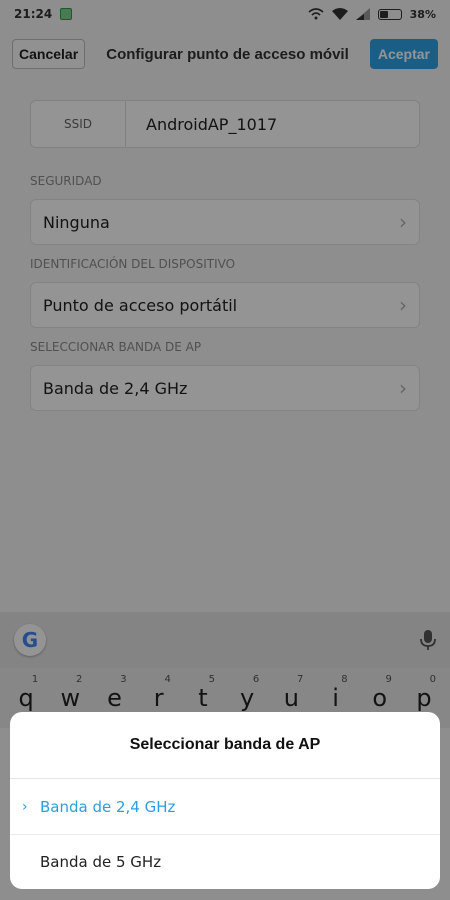 This screenshot has height=900, width=450. I want to click on selected-check-icon: ›, so click(25, 806).